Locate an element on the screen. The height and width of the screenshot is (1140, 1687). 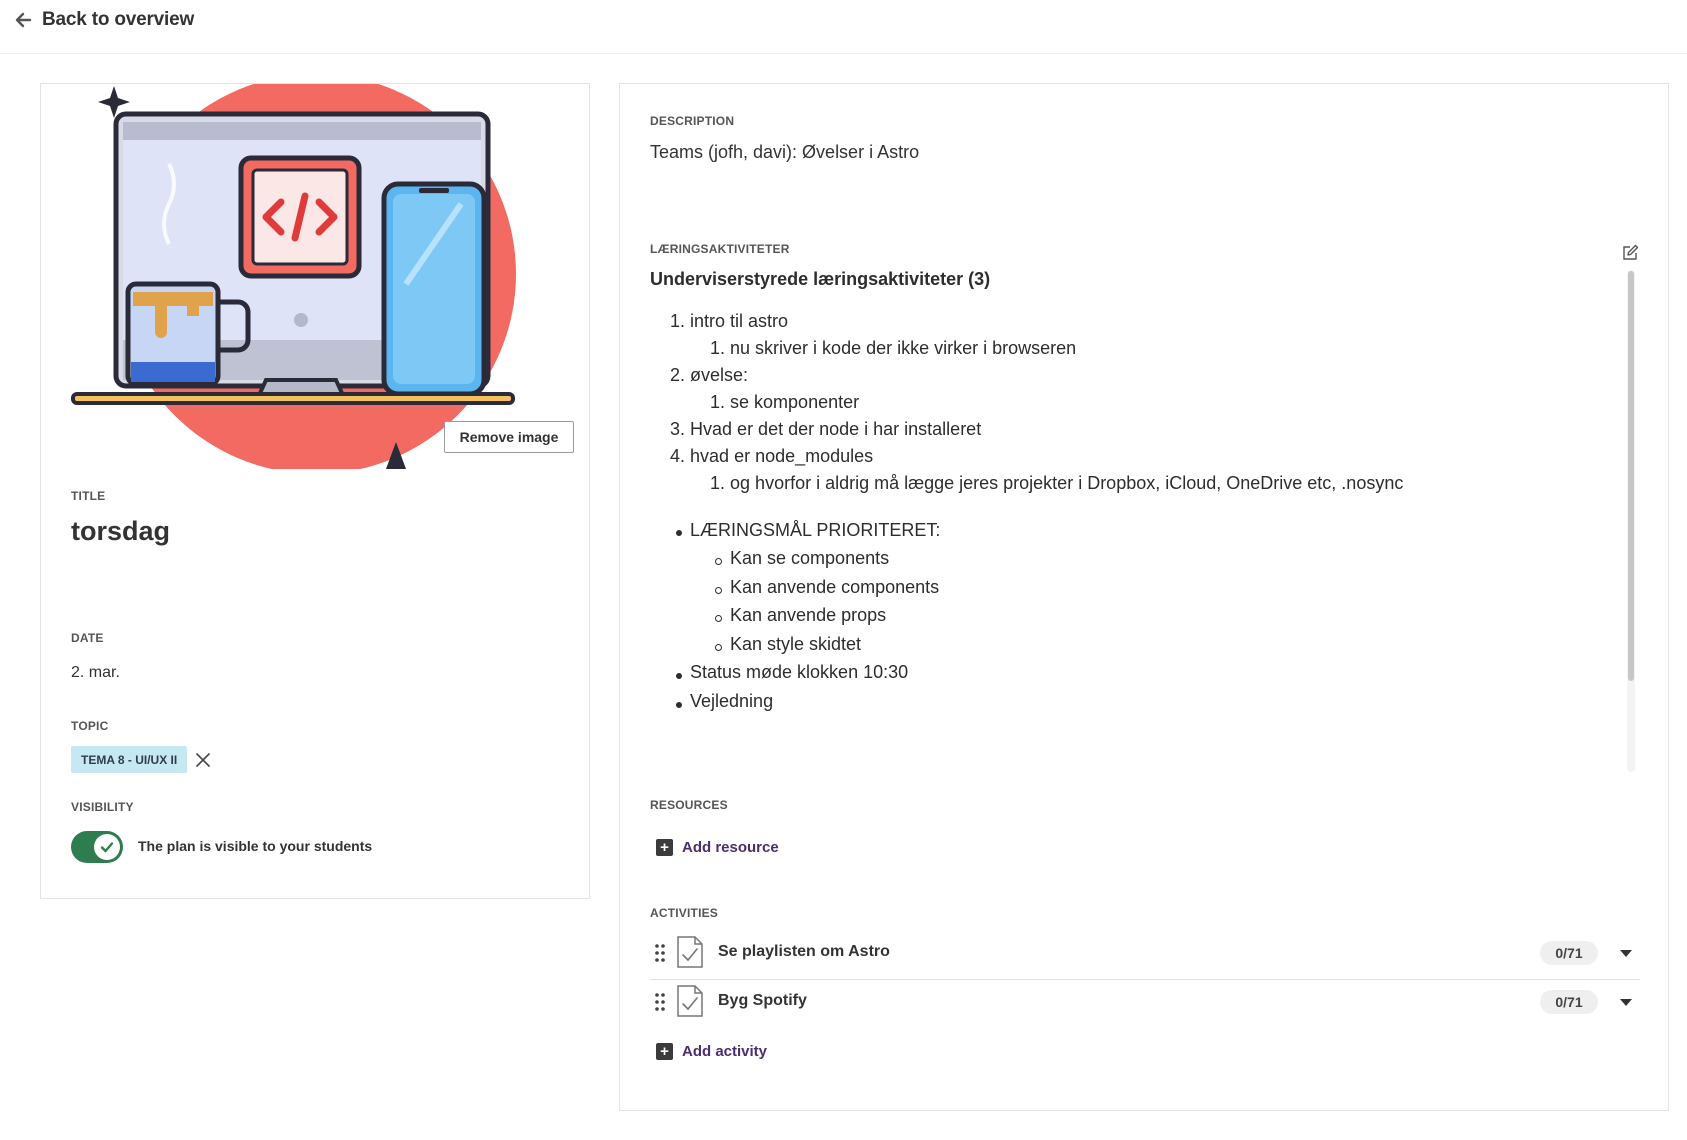
bullet-item: Status møde klokken 10:30 is located at coordinates (799, 672).